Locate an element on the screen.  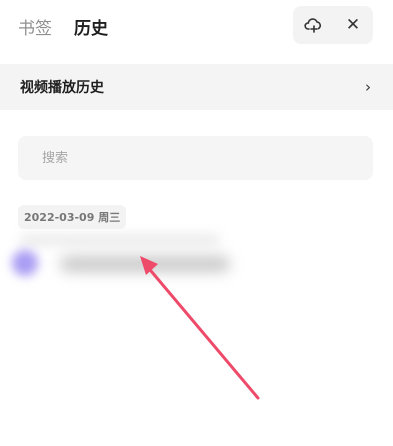
cloud-add-button is located at coordinates (313, 25).